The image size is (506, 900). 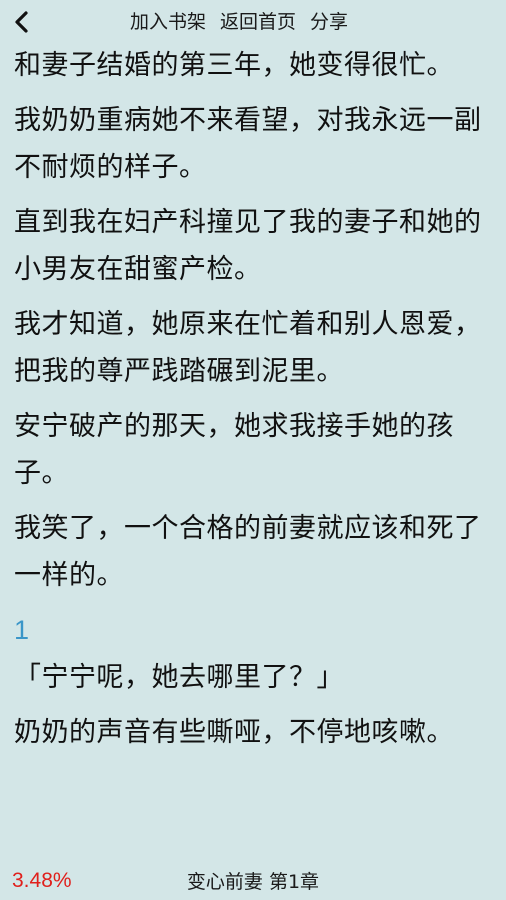 What do you see at coordinates (248, 144) in the screenshot?
I see `paragraph: 我奶奶重病她不来看望，对我永远一副不耐烦的样子。` at bounding box center [248, 144].